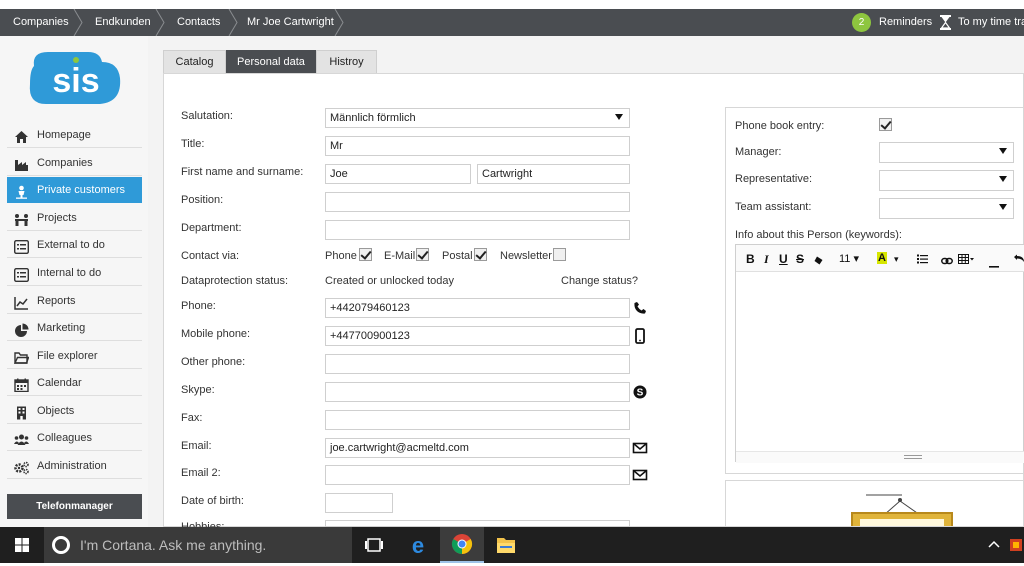 This screenshot has width=1024, height=566. Describe the element at coordinates (885, 124) in the screenshot. I see `phonebook-checkbox` at that location.